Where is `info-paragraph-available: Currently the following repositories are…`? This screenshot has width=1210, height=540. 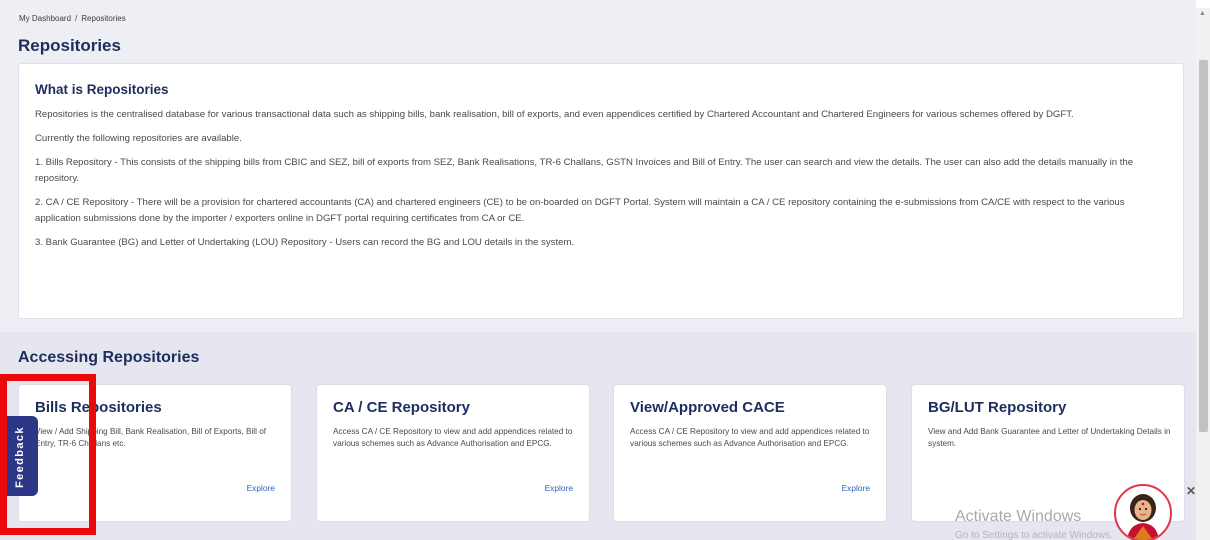
info-paragraph-available: Currently the following repositories are… is located at coordinates (138, 138).